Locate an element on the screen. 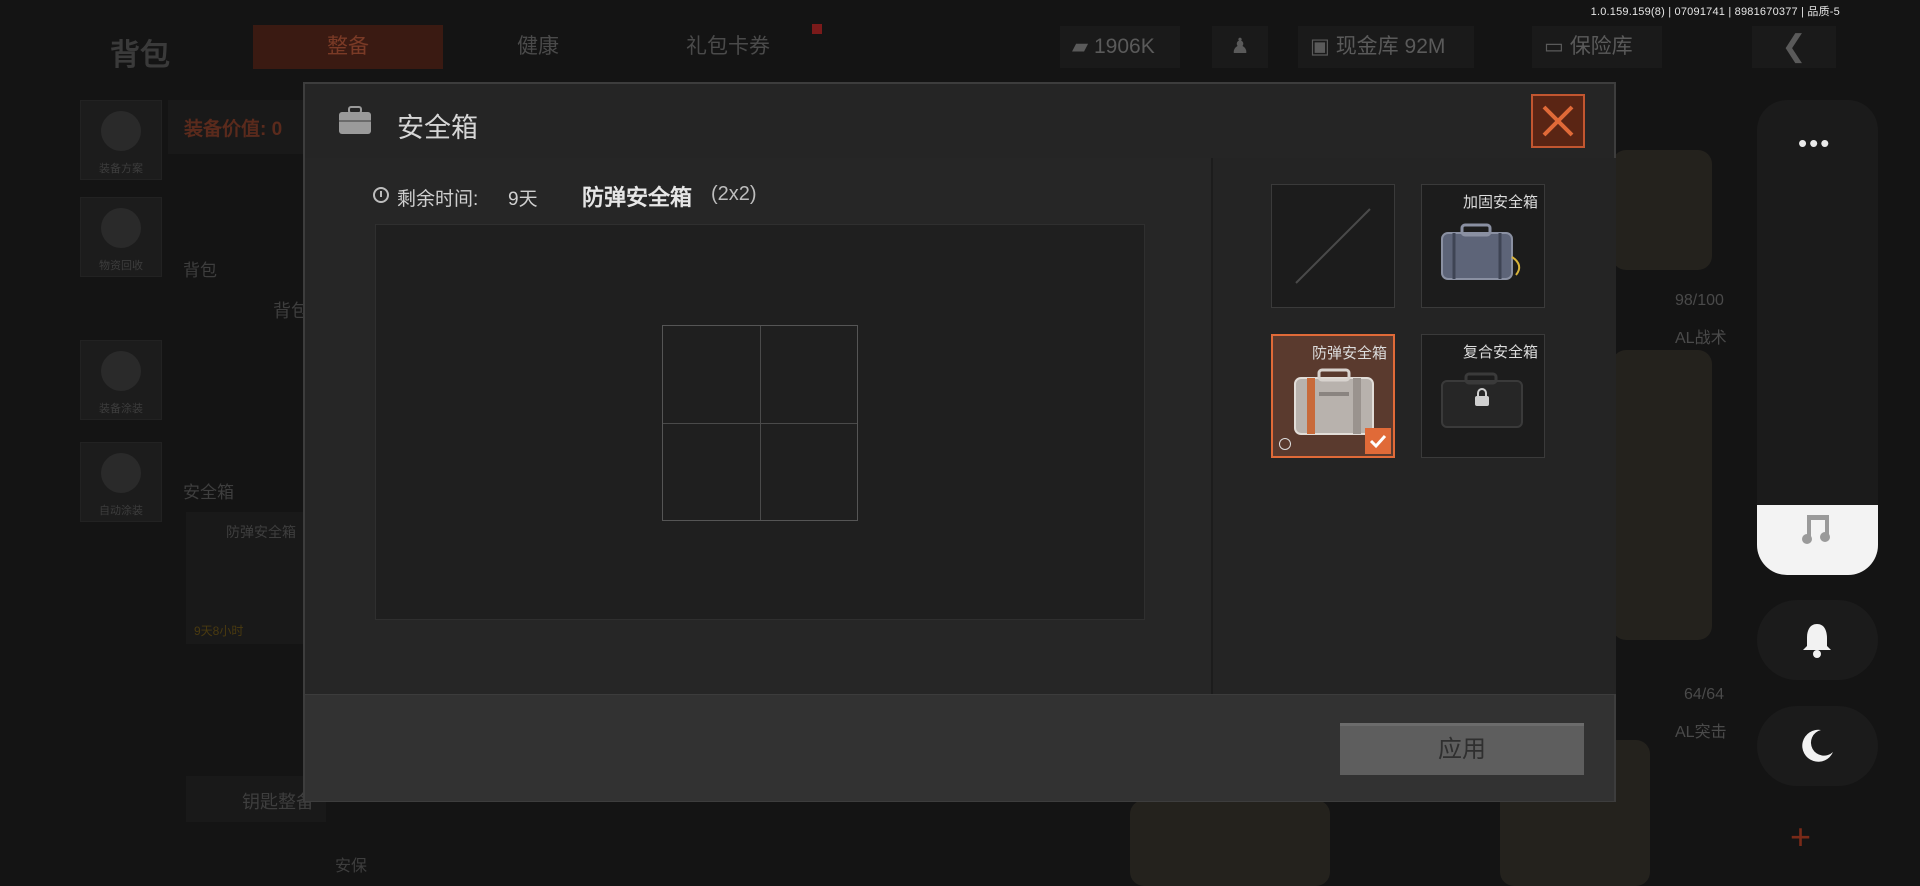 This screenshot has height=886, width=1920. music-button is located at coordinates (1817, 540).